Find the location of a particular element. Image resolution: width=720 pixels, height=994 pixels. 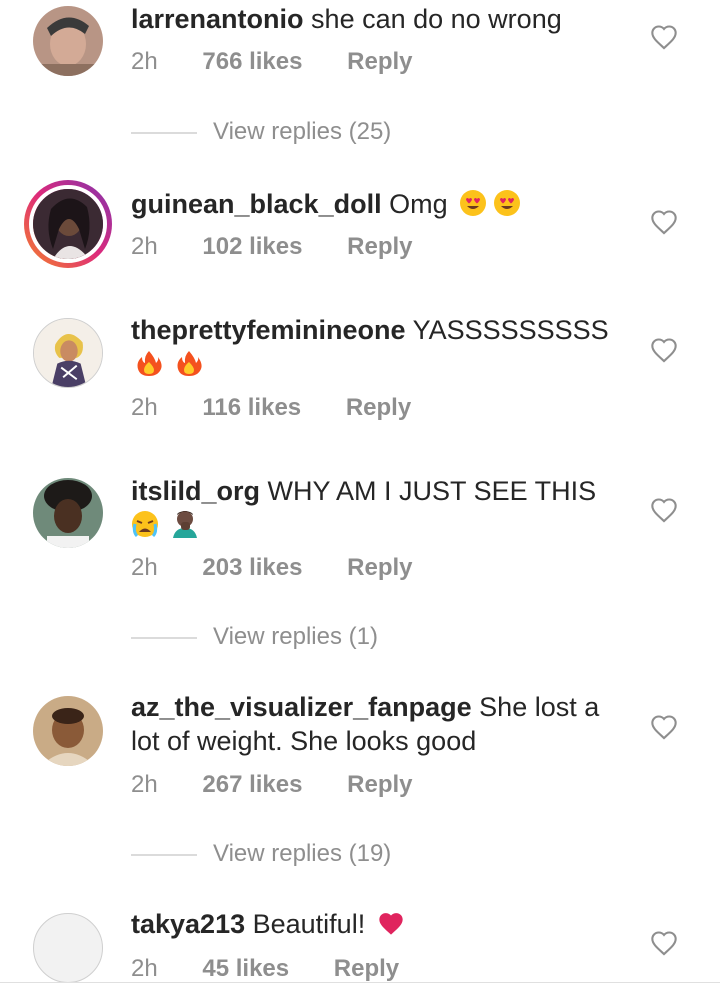

likes-count: 45 likes is located at coordinates (245, 968).